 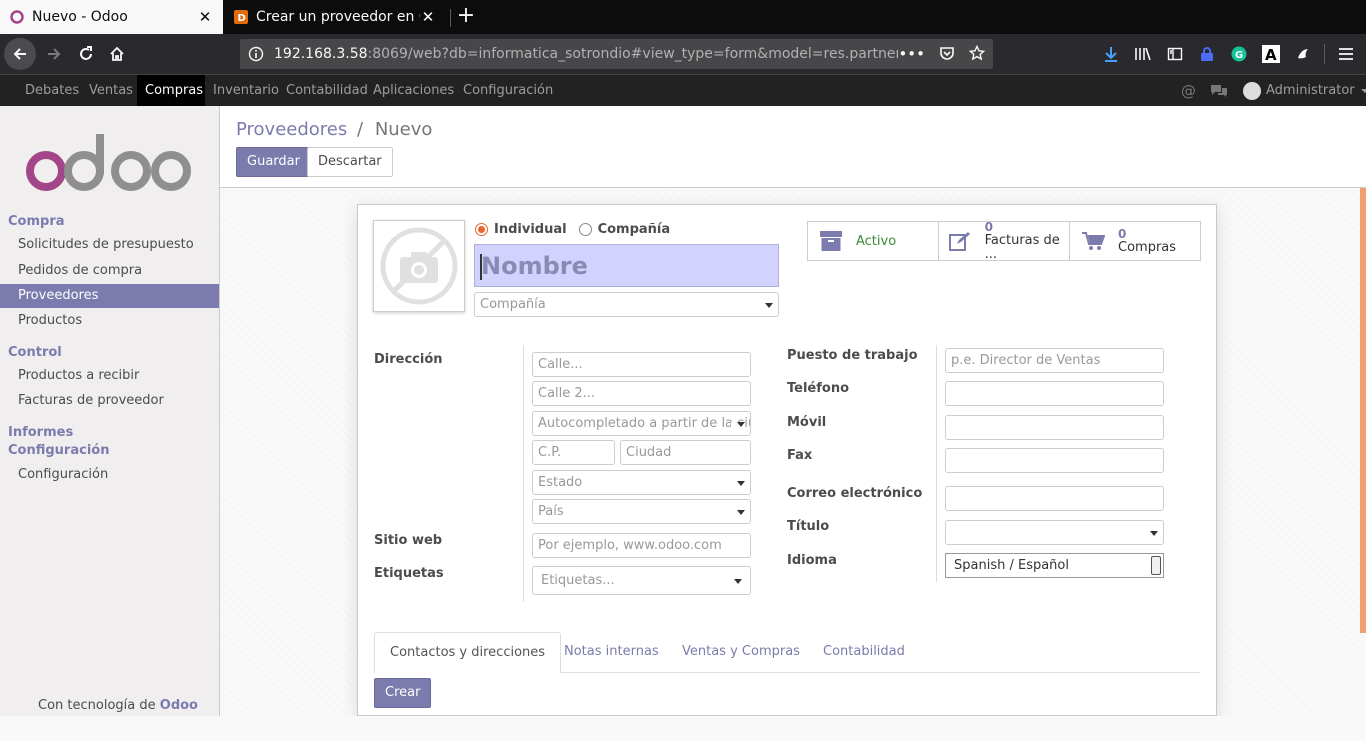 What do you see at coordinates (52, 90) in the screenshot?
I see `menu-item-debates: Debates` at bounding box center [52, 90].